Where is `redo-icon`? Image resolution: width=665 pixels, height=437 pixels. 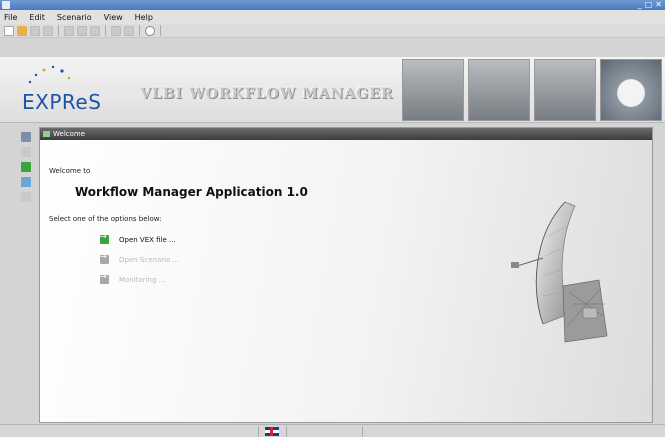
redo-icon is located at coordinates (129, 30).